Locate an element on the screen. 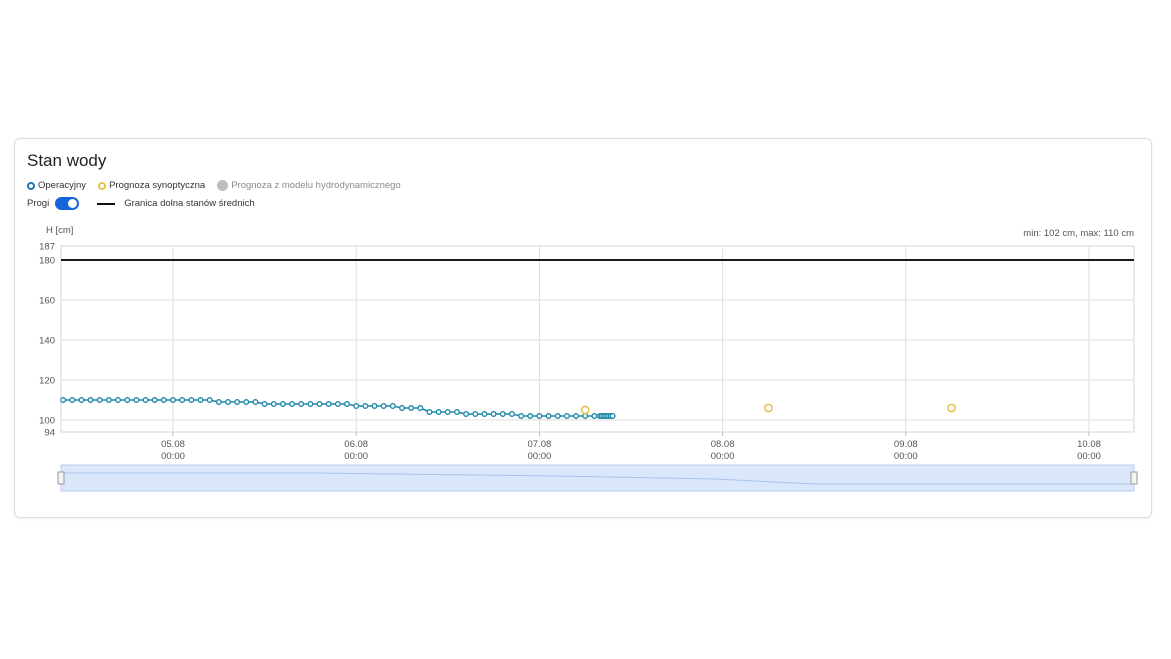  y-tick-label: 94 is located at coordinates (49, 433).